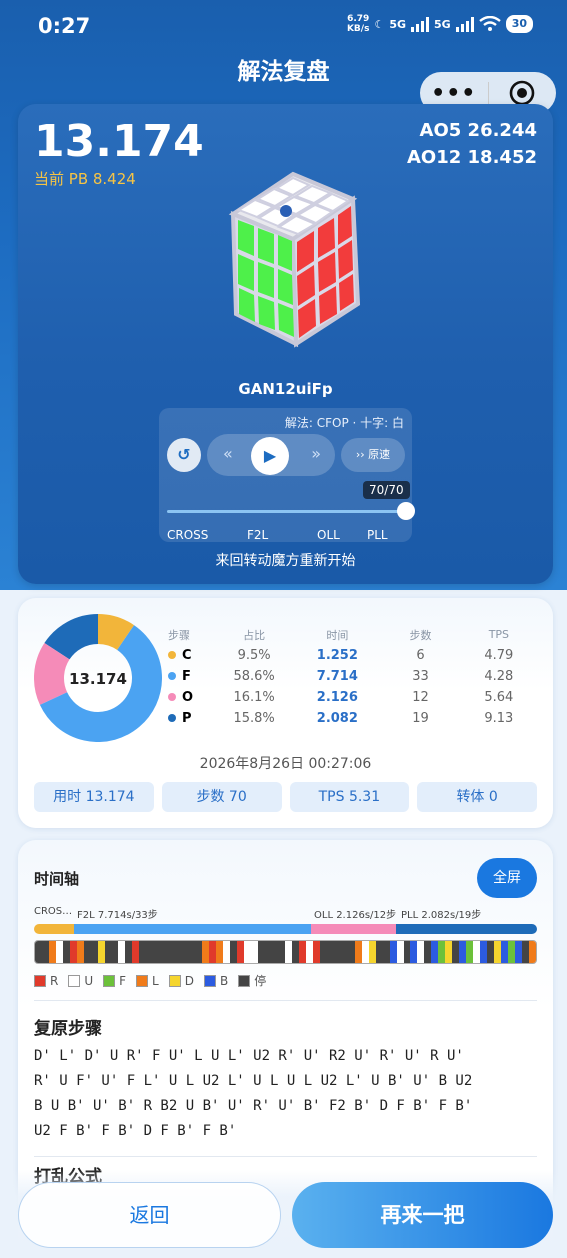 This screenshot has height=1258, width=567. I want to click on phase-seg-f2l, so click(192, 929).